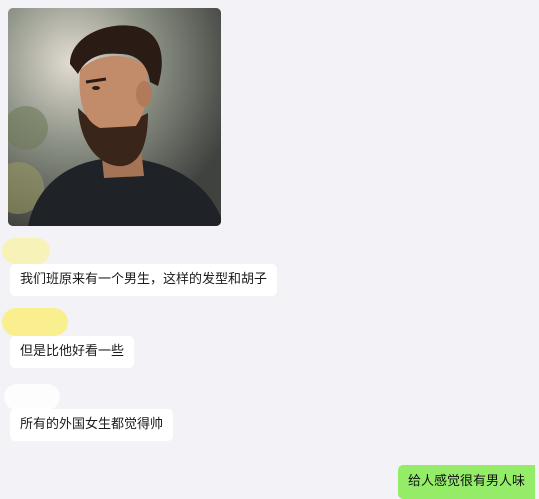  What do you see at coordinates (92, 425) in the screenshot?
I see `message-bubble: 所有的外国女生都觉得帅` at bounding box center [92, 425].